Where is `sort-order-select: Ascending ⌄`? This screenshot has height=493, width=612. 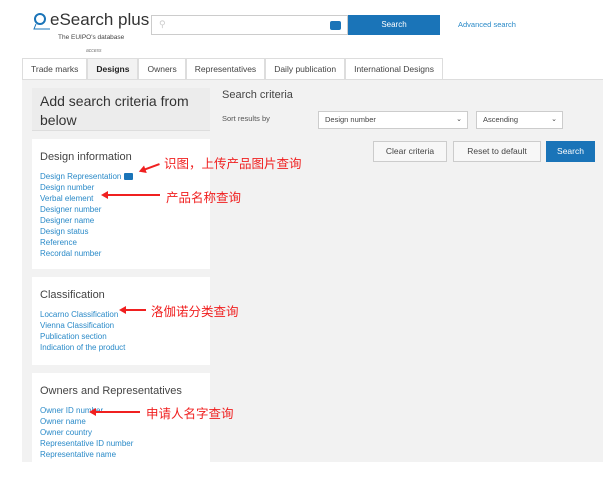
sort-order-select: Ascending ⌄ is located at coordinates (519, 120).